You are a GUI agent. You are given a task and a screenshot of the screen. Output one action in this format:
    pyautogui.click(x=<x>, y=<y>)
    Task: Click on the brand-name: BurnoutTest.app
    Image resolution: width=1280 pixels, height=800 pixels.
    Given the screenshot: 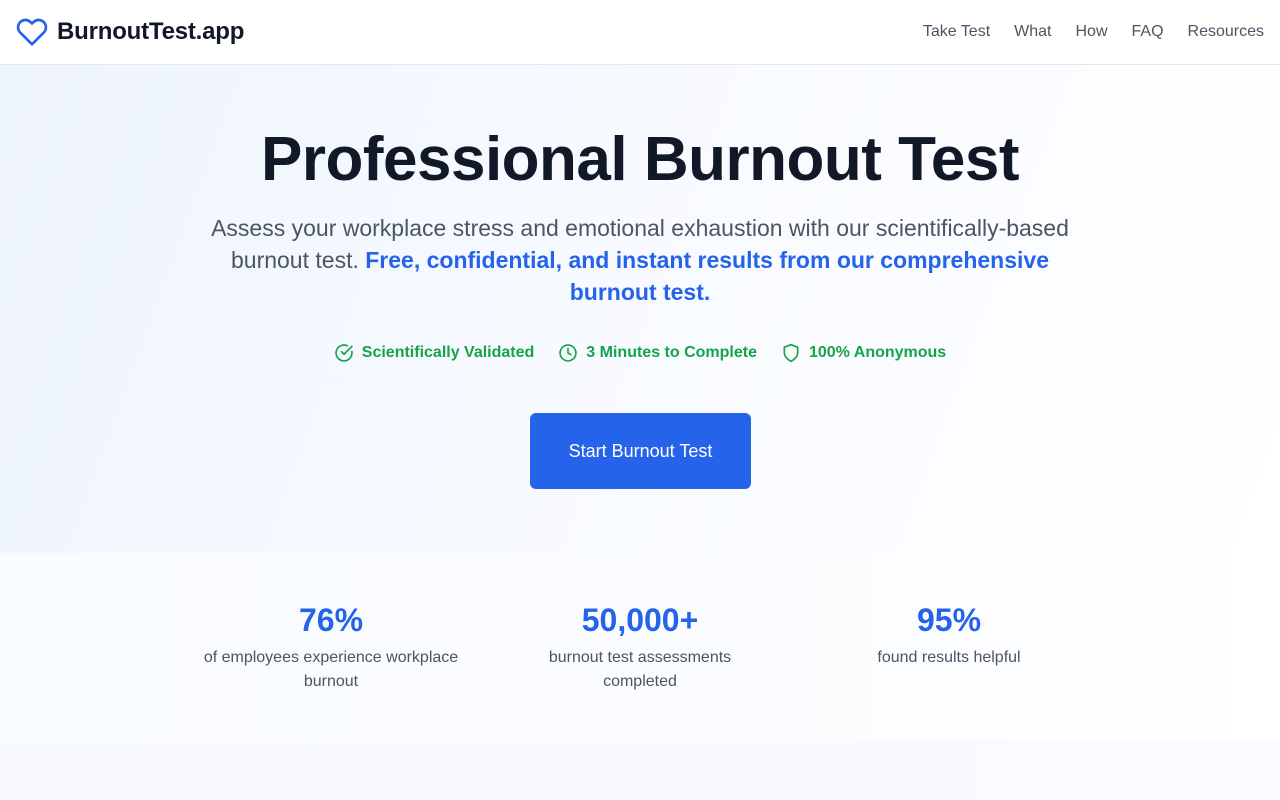 What is the action you would take?
    pyautogui.click(x=151, y=31)
    